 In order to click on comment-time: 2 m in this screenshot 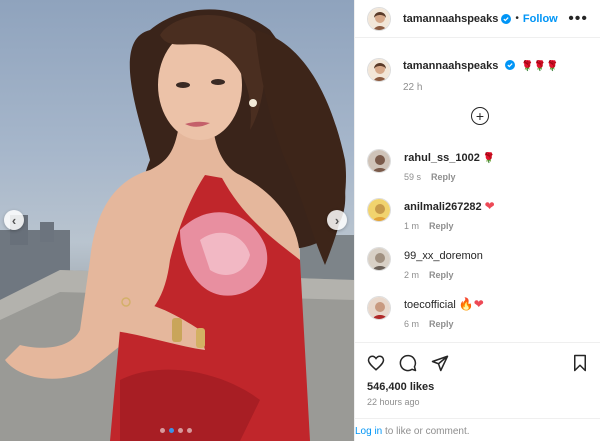, I will do `click(412, 275)`.